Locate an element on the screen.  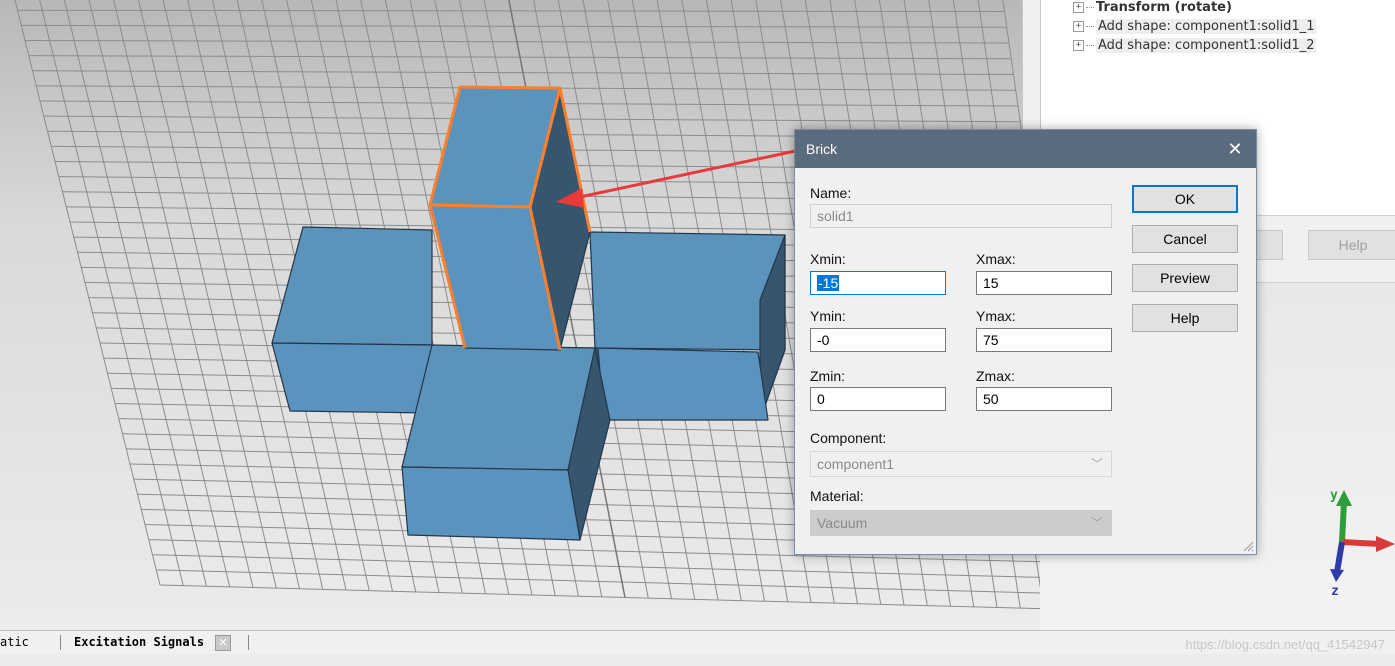
component-value: component1 is located at coordinates (856, 464).